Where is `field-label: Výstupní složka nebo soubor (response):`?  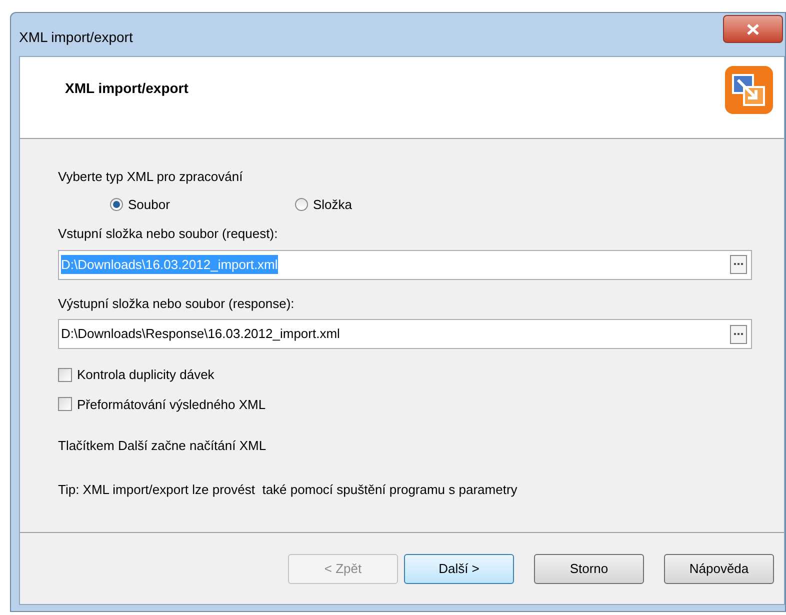
field-label: Výstupní složka nebo soubor (response): is located at coordinates (177, 303).